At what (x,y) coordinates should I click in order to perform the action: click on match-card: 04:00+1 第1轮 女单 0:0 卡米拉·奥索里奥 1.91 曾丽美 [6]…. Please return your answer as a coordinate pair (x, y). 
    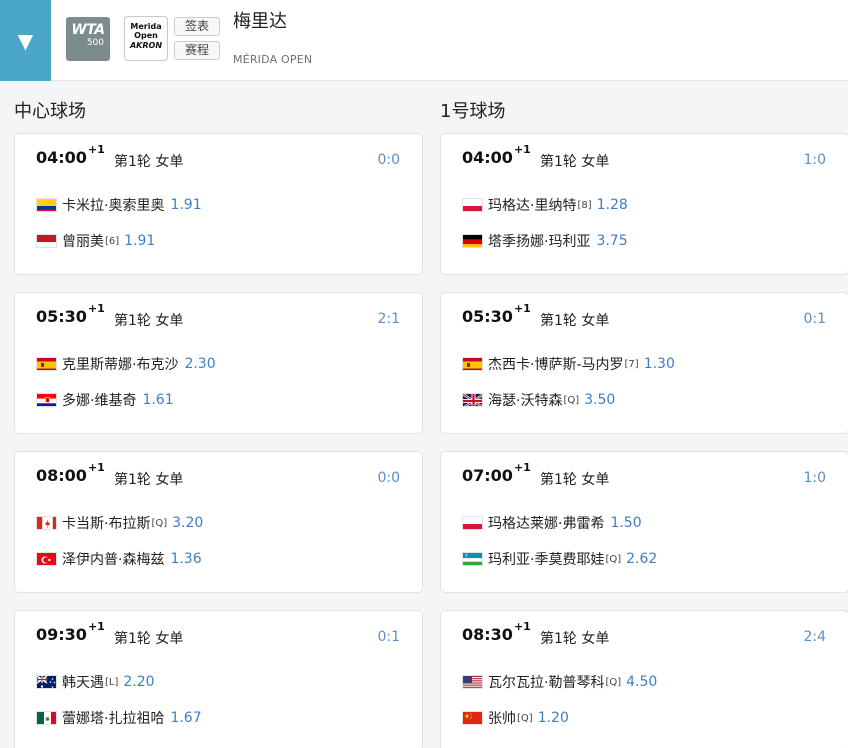
    Looking at the image, I should click on (218, 204).